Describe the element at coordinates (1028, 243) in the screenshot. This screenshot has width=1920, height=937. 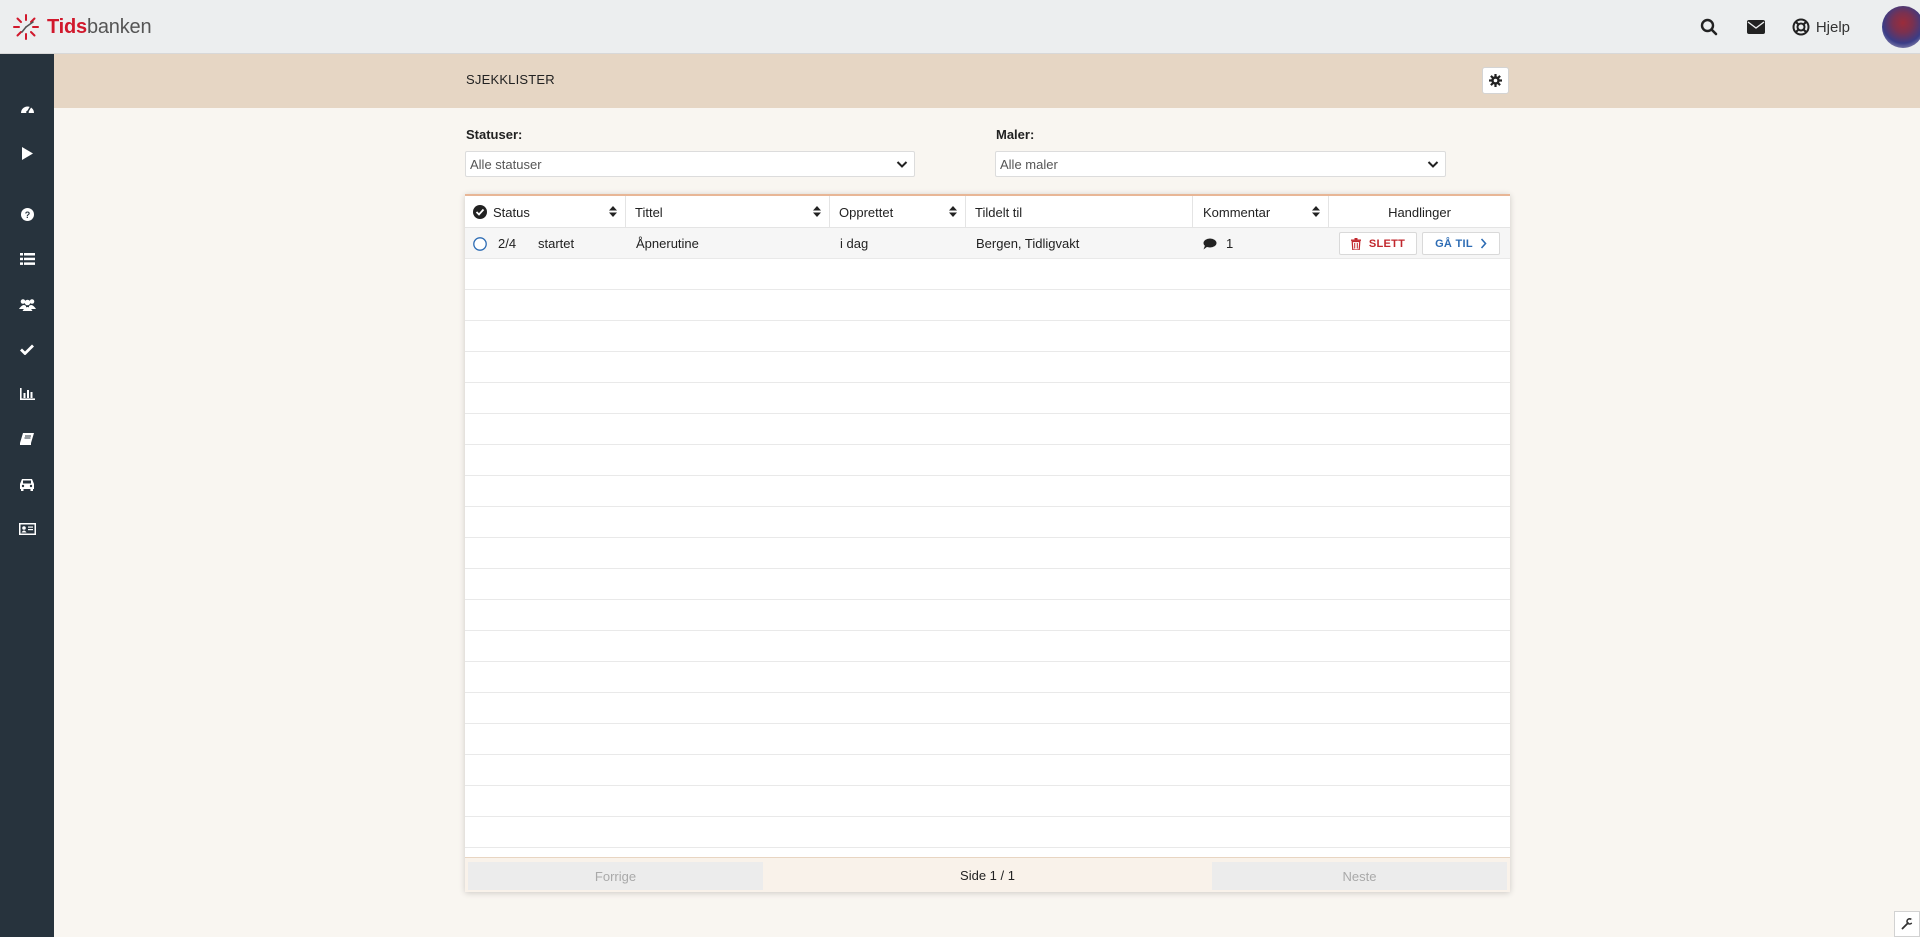
I see `row-assigned-to: Bergen, Tidligvakt` at that location.